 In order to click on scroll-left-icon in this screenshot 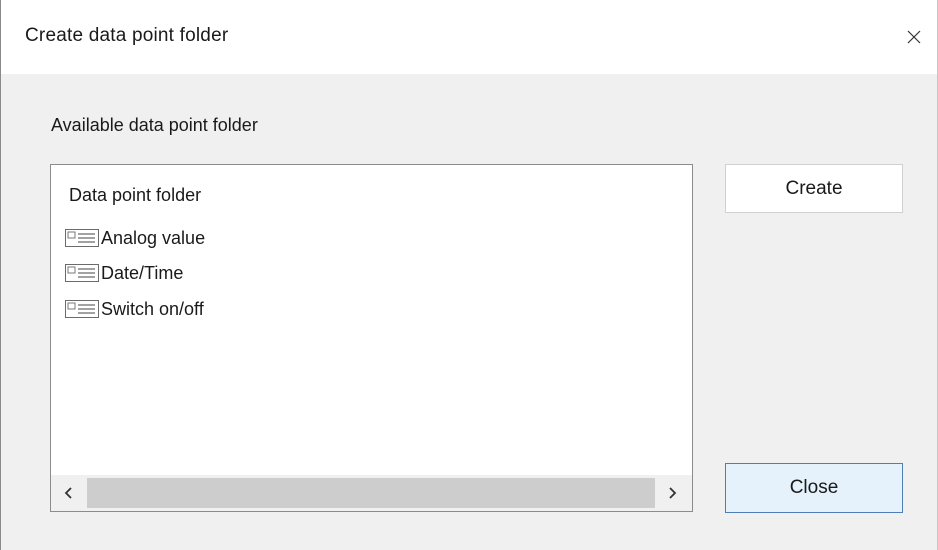, I will do `click(69, 493)`.